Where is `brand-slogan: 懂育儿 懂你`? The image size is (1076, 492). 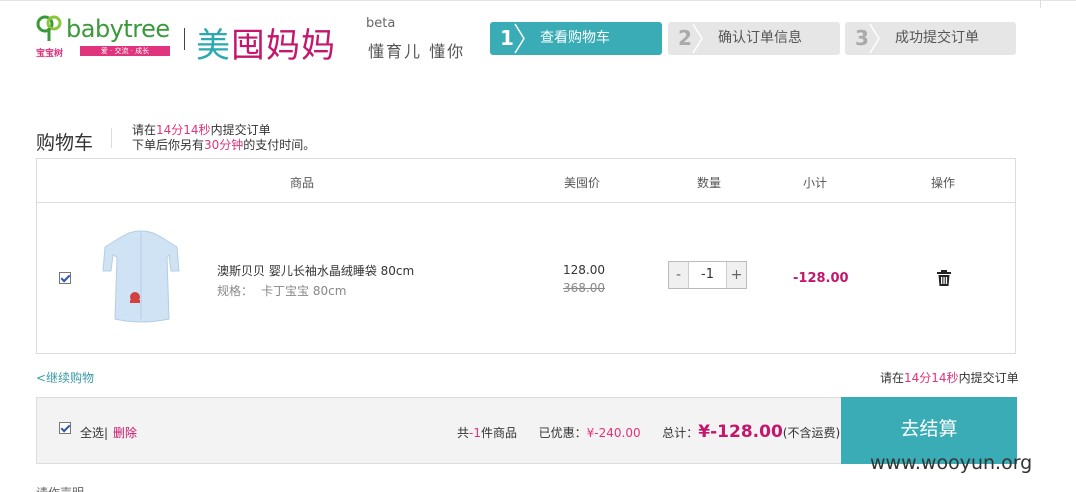
brand-slogan: 懂育儿 懂你 is located at coordinates (417, 51).